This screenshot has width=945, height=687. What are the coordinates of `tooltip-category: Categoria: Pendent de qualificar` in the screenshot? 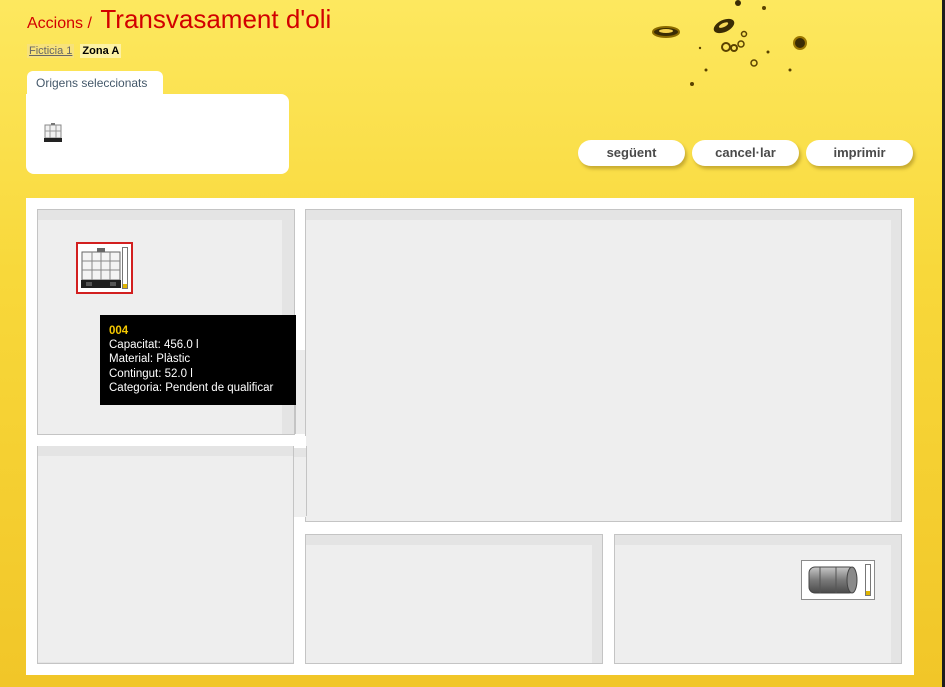 It's located at (191, 387).